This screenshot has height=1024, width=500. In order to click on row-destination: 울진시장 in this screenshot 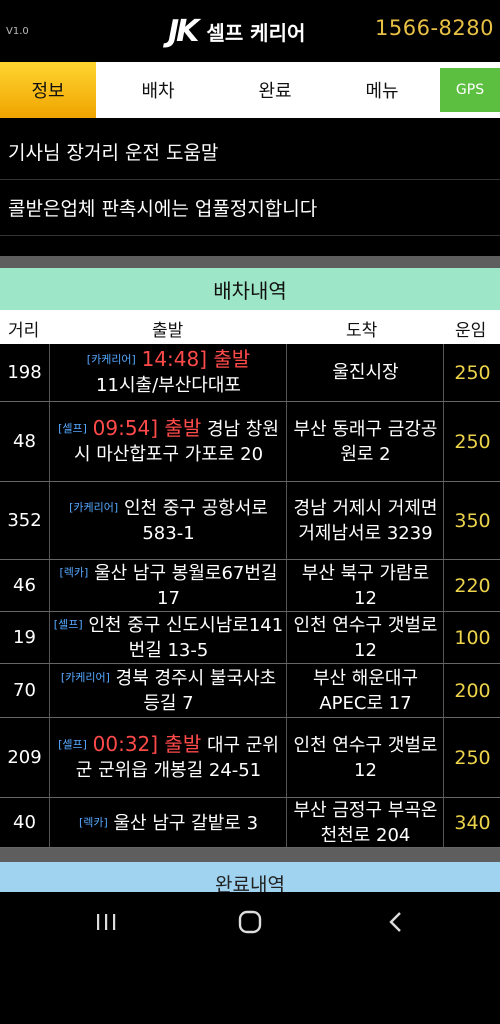, I will do `click(366, 372)`.